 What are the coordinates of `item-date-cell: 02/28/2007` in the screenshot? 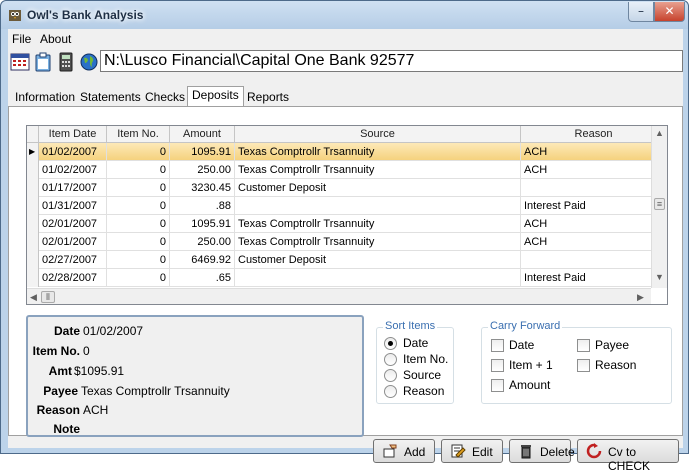 It's located at (73, 278).